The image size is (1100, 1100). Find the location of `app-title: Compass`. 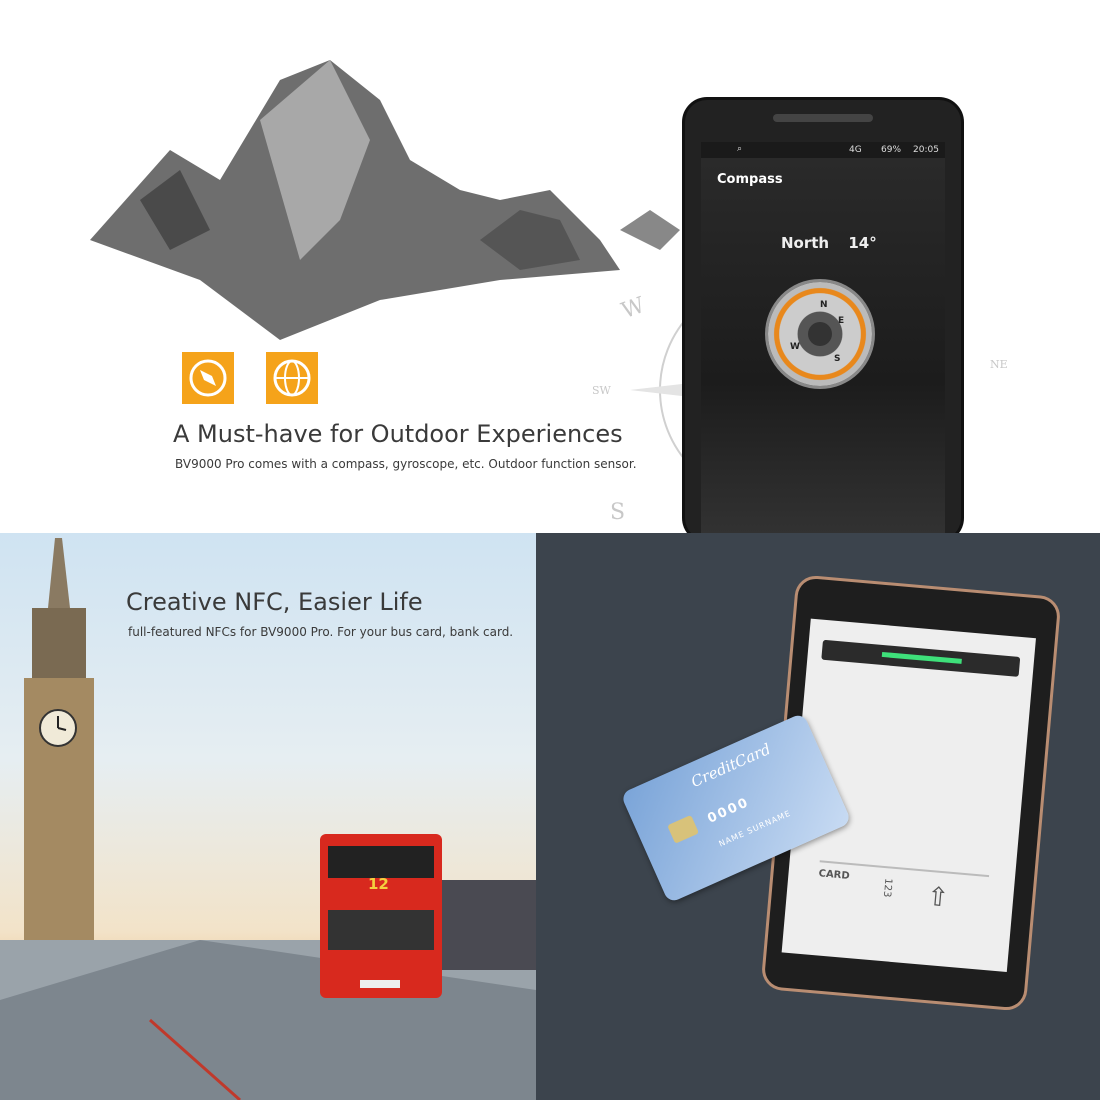

app-title: Compass is located at coordinates (750, 179).